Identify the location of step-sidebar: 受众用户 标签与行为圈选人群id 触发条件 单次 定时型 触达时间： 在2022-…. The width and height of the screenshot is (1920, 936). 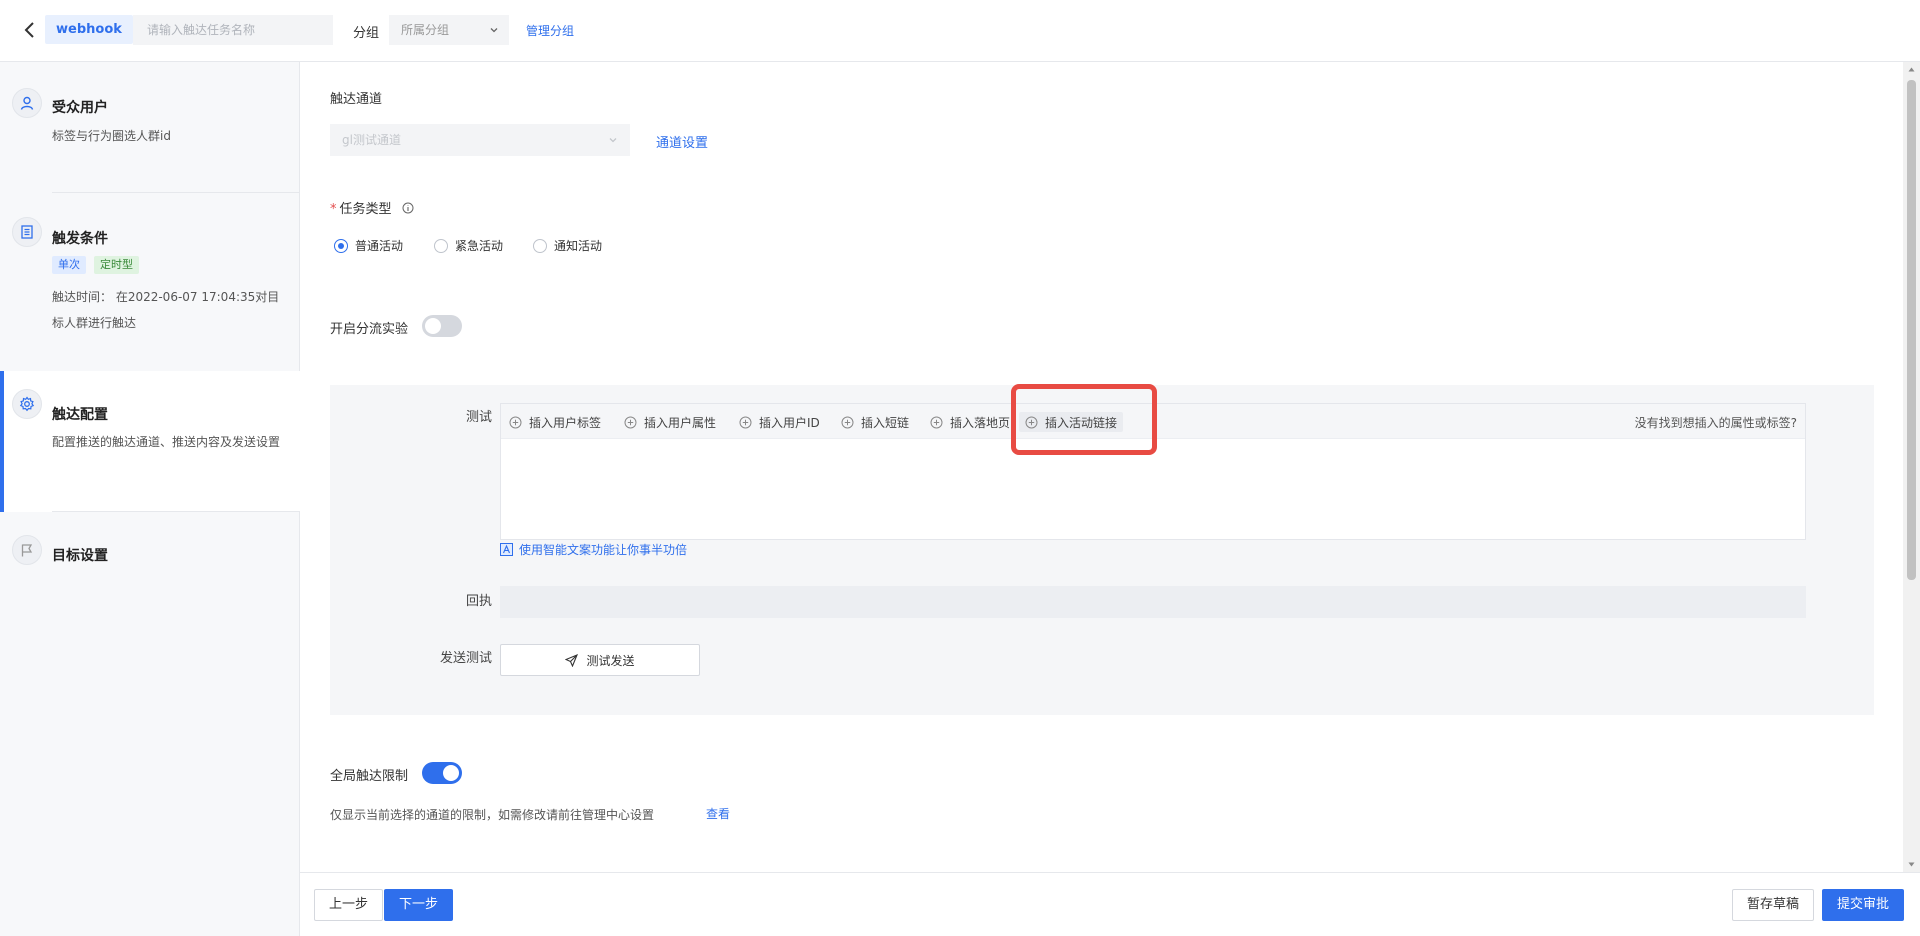
(150, 499).